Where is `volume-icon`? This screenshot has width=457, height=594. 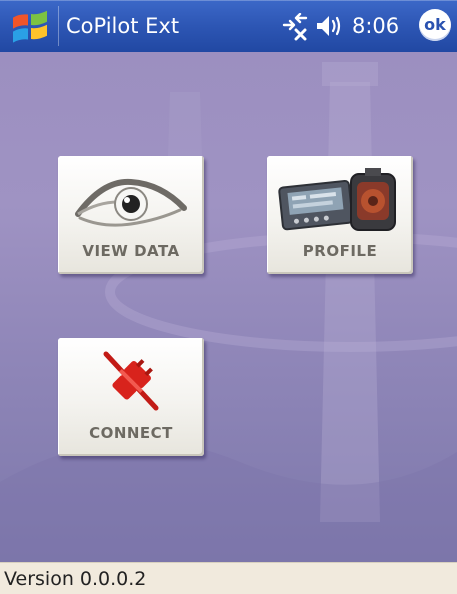
volume-icon is located at coordinates (330, 26).